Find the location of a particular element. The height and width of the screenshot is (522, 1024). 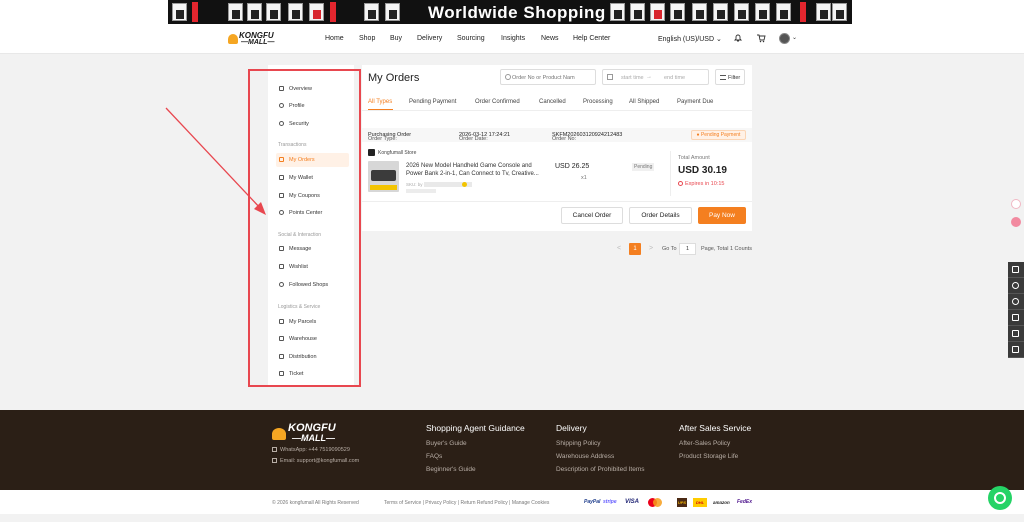

ups-logo: UPS is located at coordinates (682, 502).